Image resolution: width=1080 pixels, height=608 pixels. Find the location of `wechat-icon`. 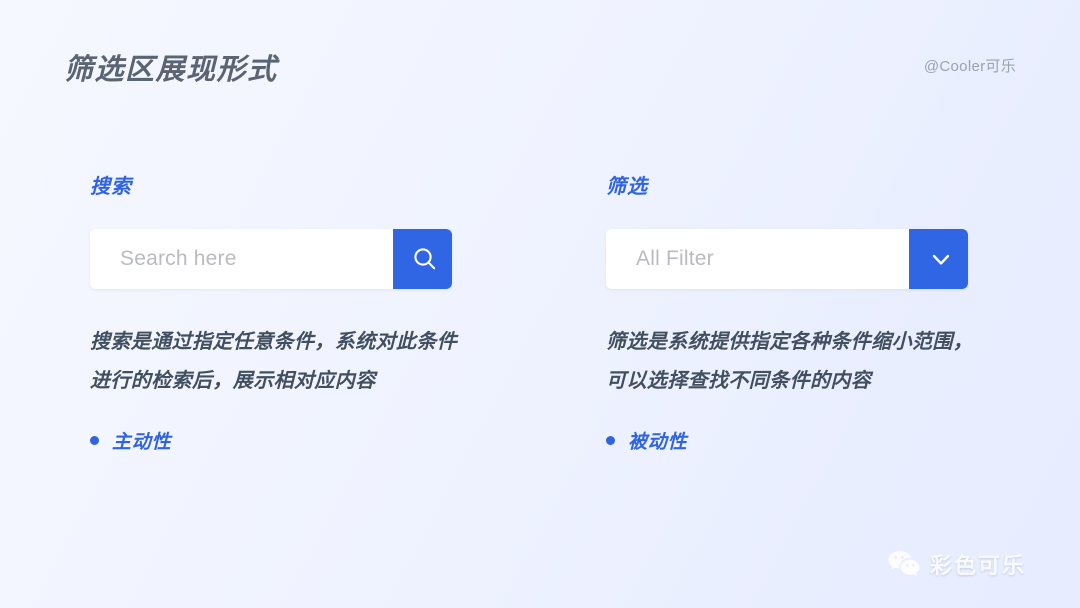

wechat-icon is located at coordinates (904, 564).